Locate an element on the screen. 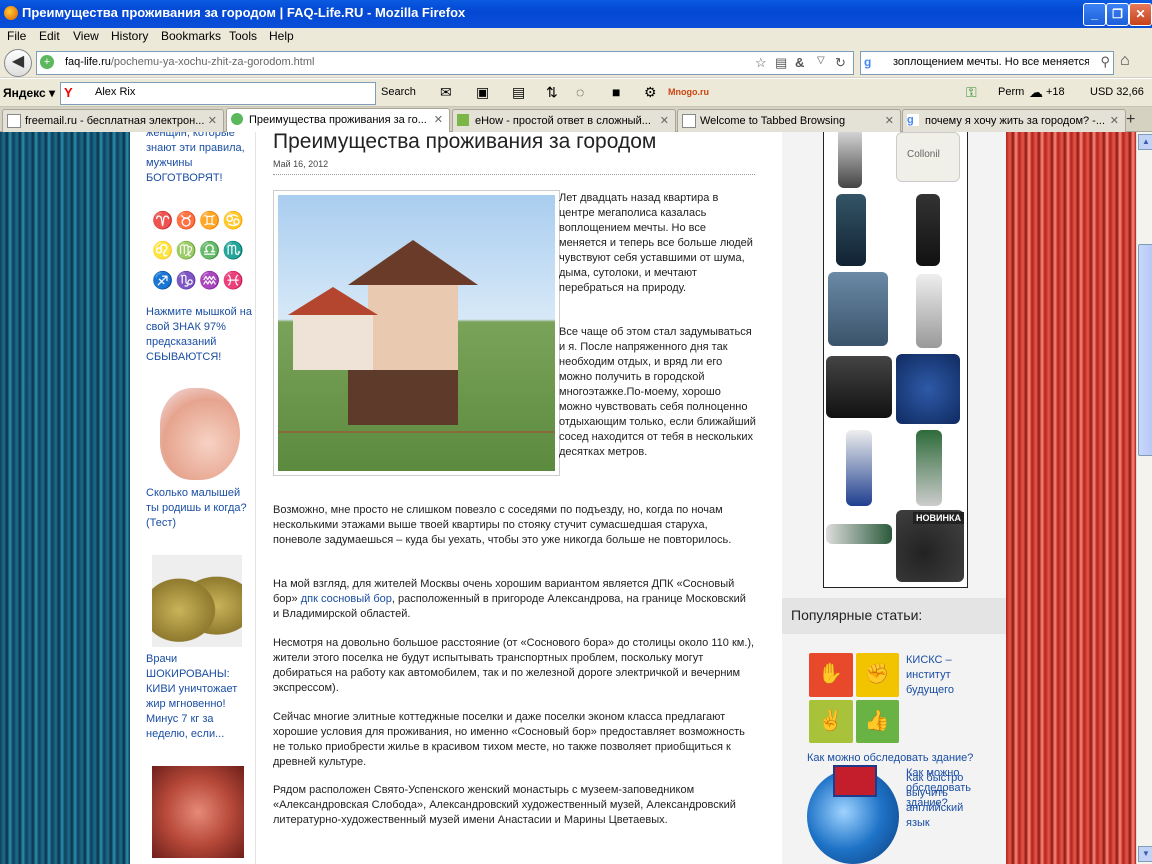  sort-icon: ⇅ is located at coordinates (552, 92).